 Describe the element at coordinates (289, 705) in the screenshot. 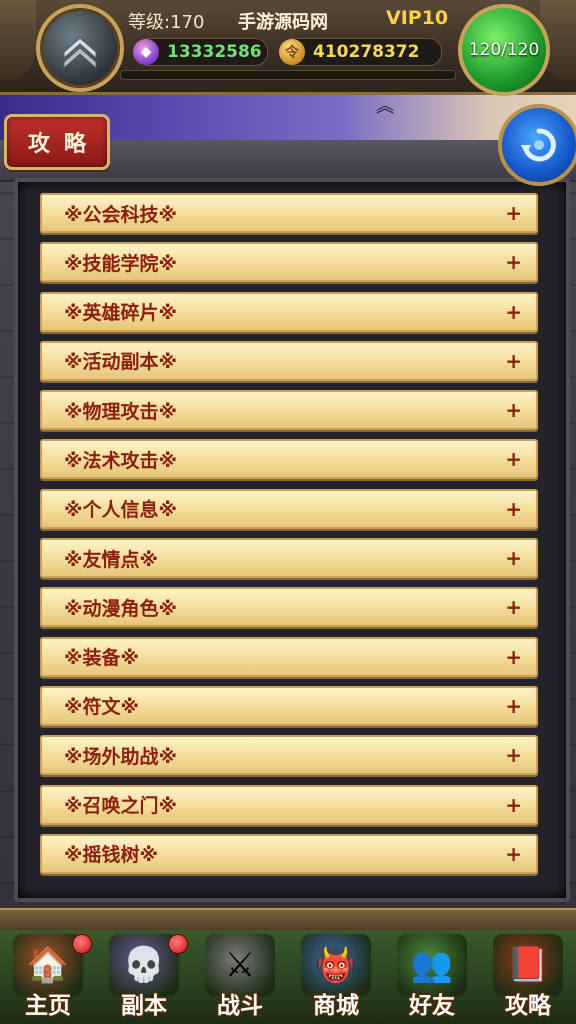

I see `list-item: ※符文※ +` at that location.